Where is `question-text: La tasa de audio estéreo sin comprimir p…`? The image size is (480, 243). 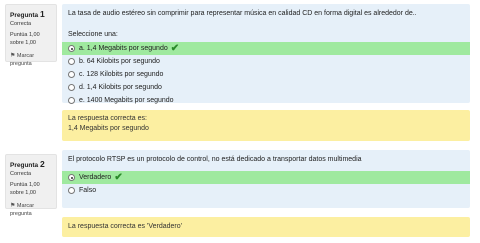
question-text: La tasa de audio estéreo sin comprimir p… is located at coordinates (242, 13).